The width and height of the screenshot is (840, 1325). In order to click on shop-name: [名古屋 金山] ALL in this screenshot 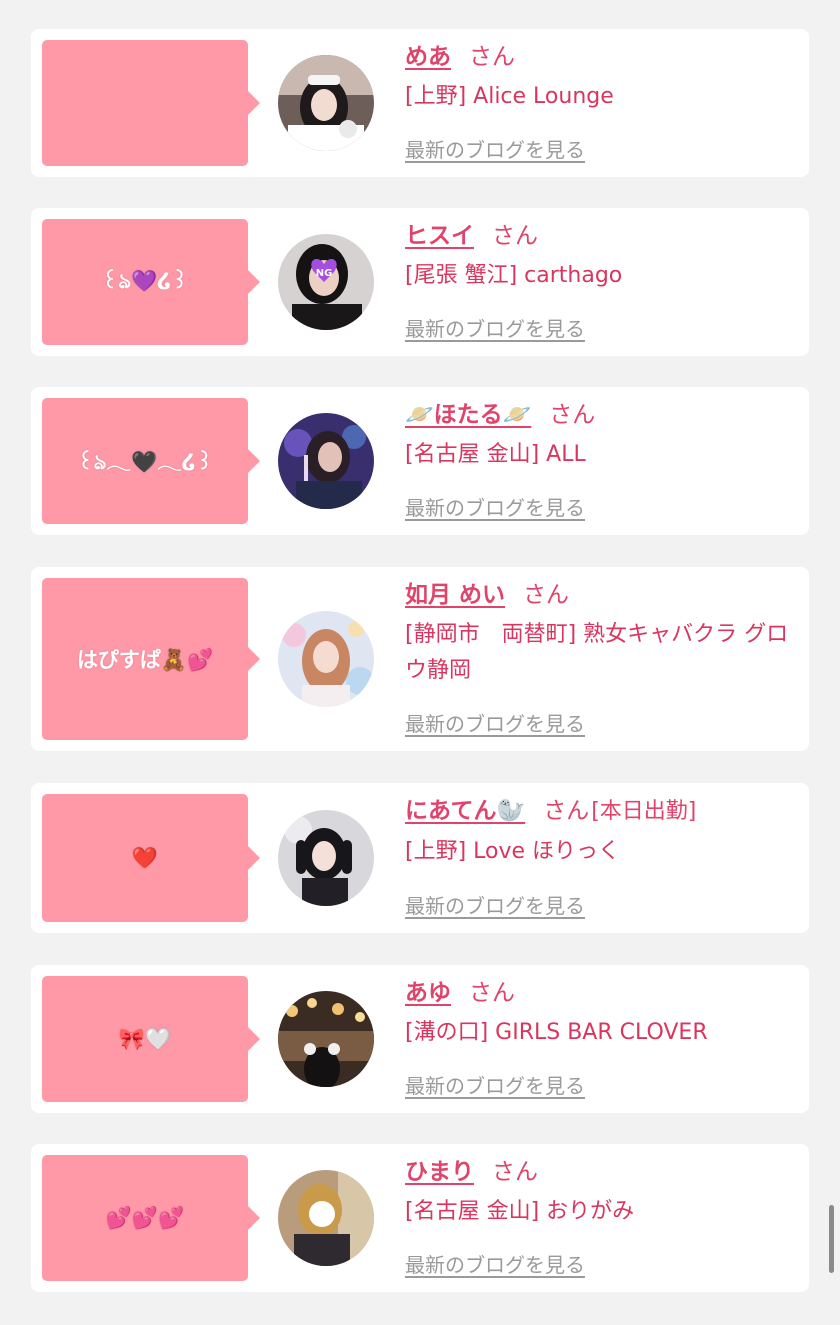, I will do `click(495, 454)`.